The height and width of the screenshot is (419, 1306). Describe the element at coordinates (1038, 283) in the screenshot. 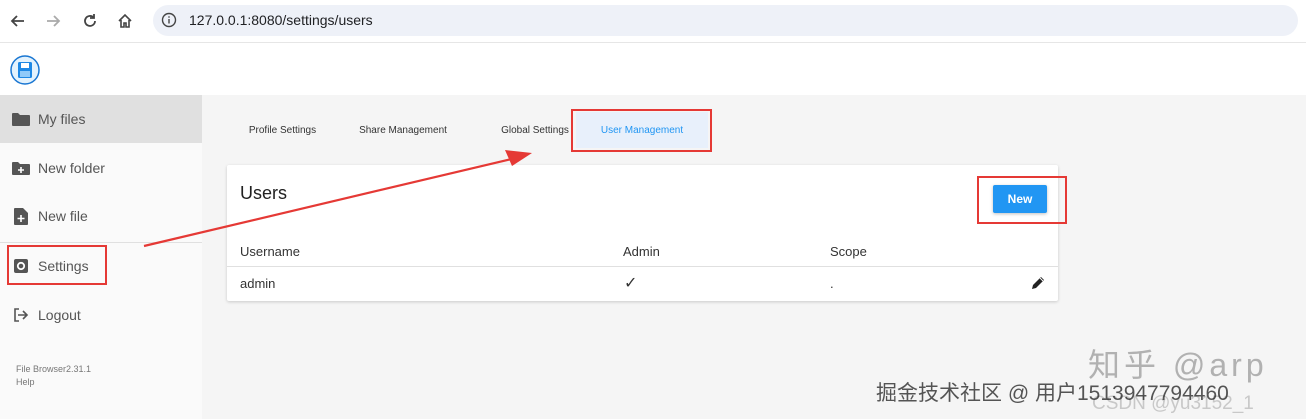

I see `edit-pencil-icon` at that location.